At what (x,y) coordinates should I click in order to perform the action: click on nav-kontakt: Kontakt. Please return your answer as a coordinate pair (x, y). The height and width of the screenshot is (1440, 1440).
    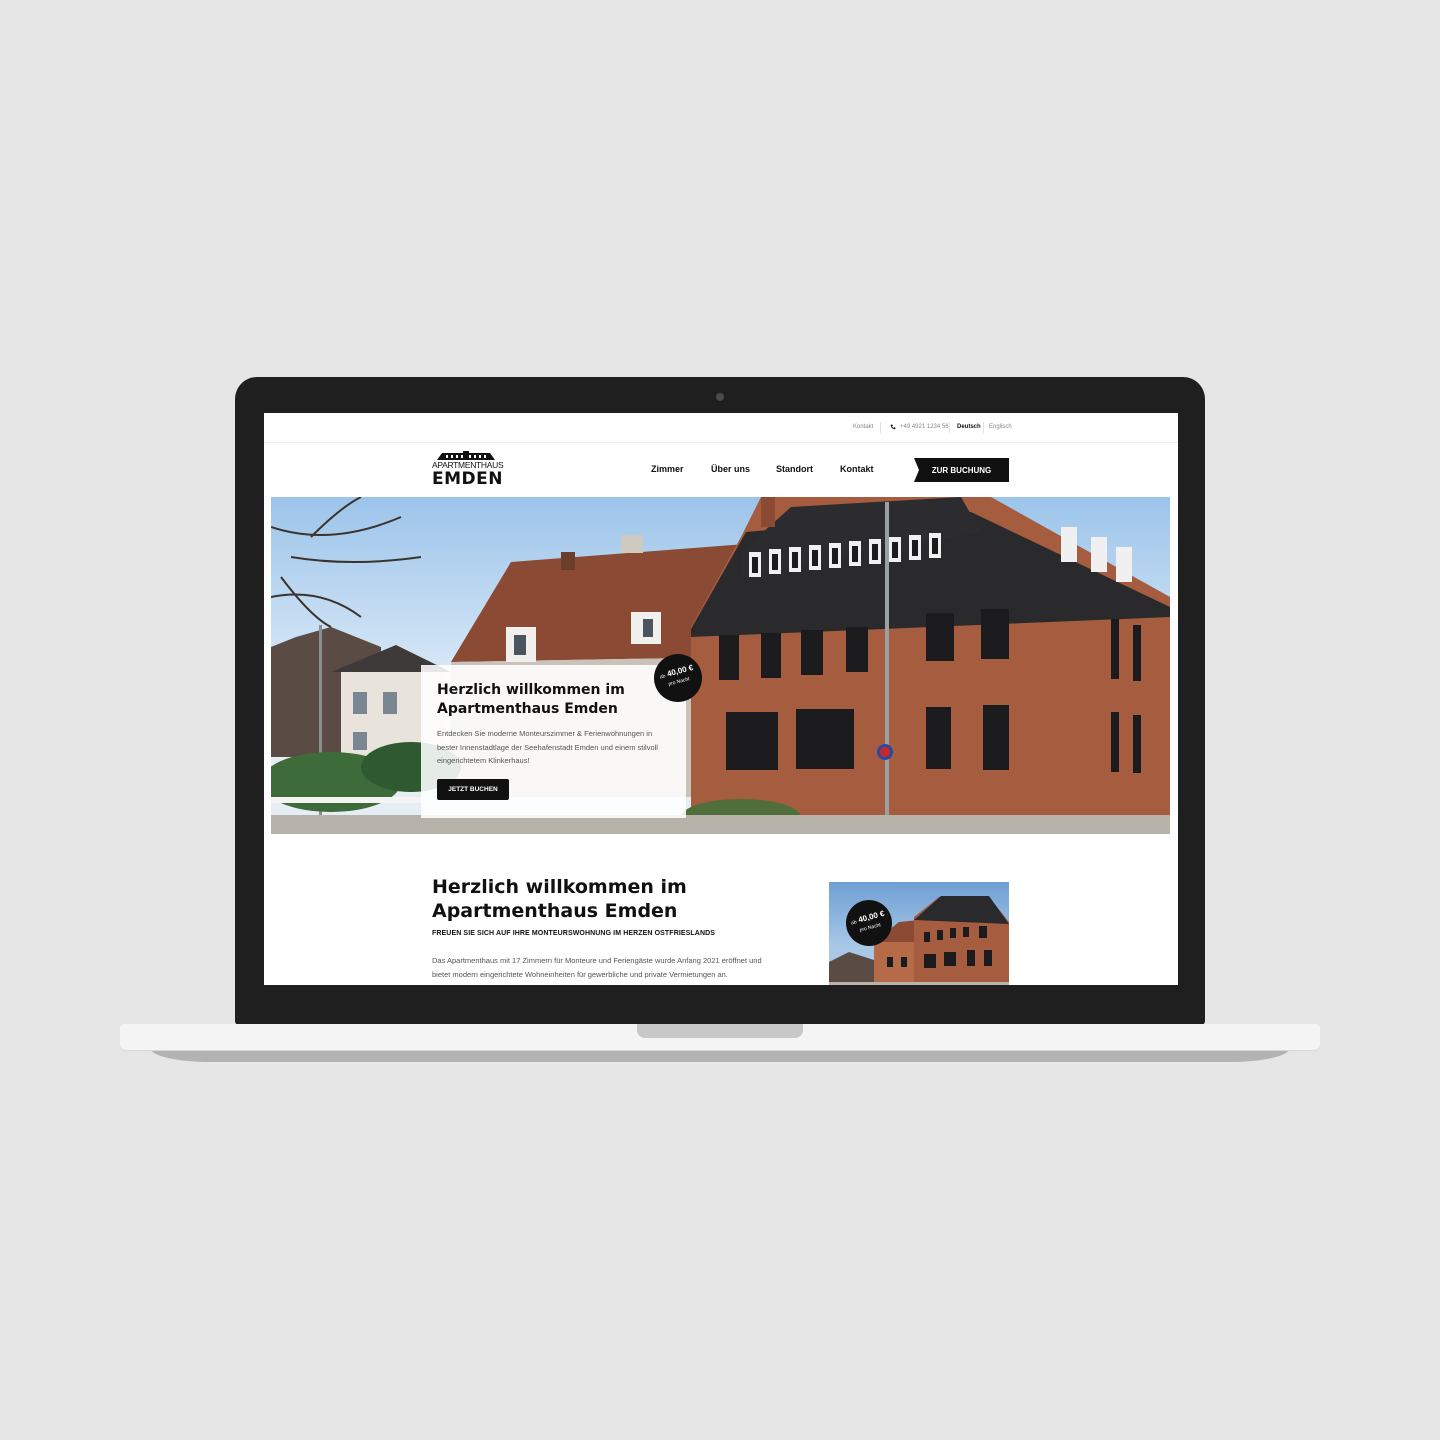
    Looking at the image, I should click on (857, 469).